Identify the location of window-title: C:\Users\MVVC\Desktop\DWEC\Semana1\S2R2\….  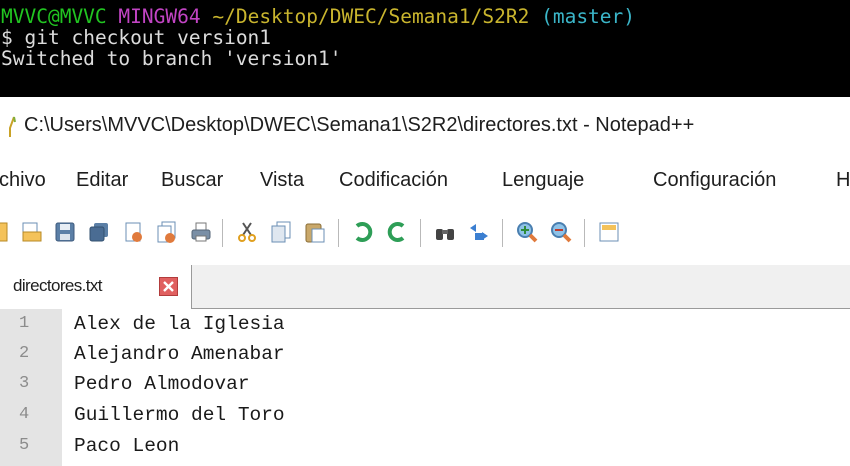
(359, 125).